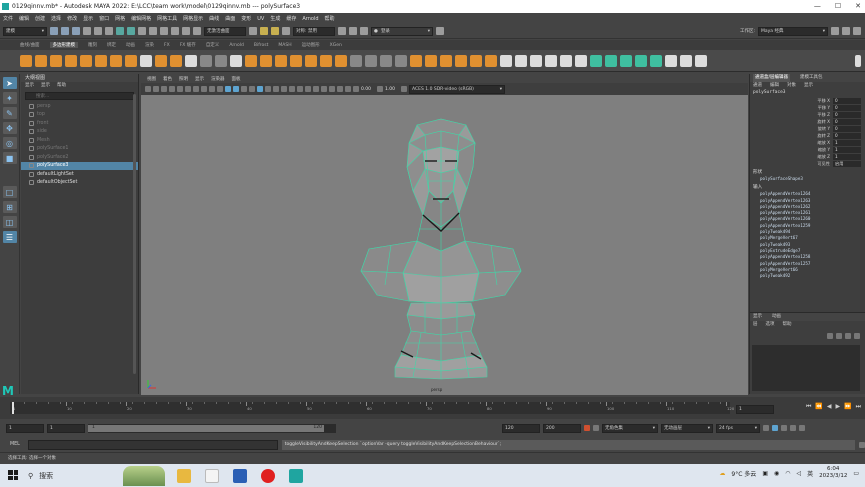 The width and height of the screenshot is (865, 487). Describe the element at coordinates (506, 60) in the screenshot. I see `multi-cut-icon` at that location.